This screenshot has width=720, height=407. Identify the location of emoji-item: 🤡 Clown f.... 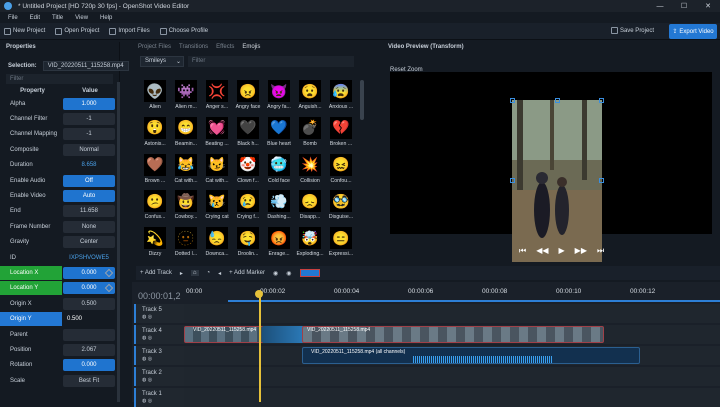
(248, 170).